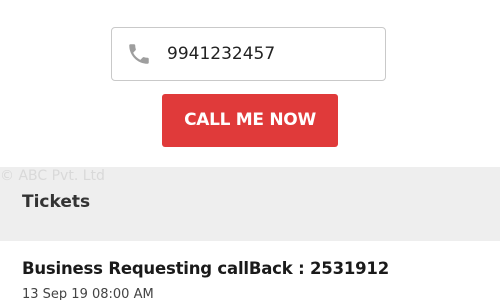 The width and height of the screenshot is (500, 300). I want to click on phone-field, so click(248, 54).